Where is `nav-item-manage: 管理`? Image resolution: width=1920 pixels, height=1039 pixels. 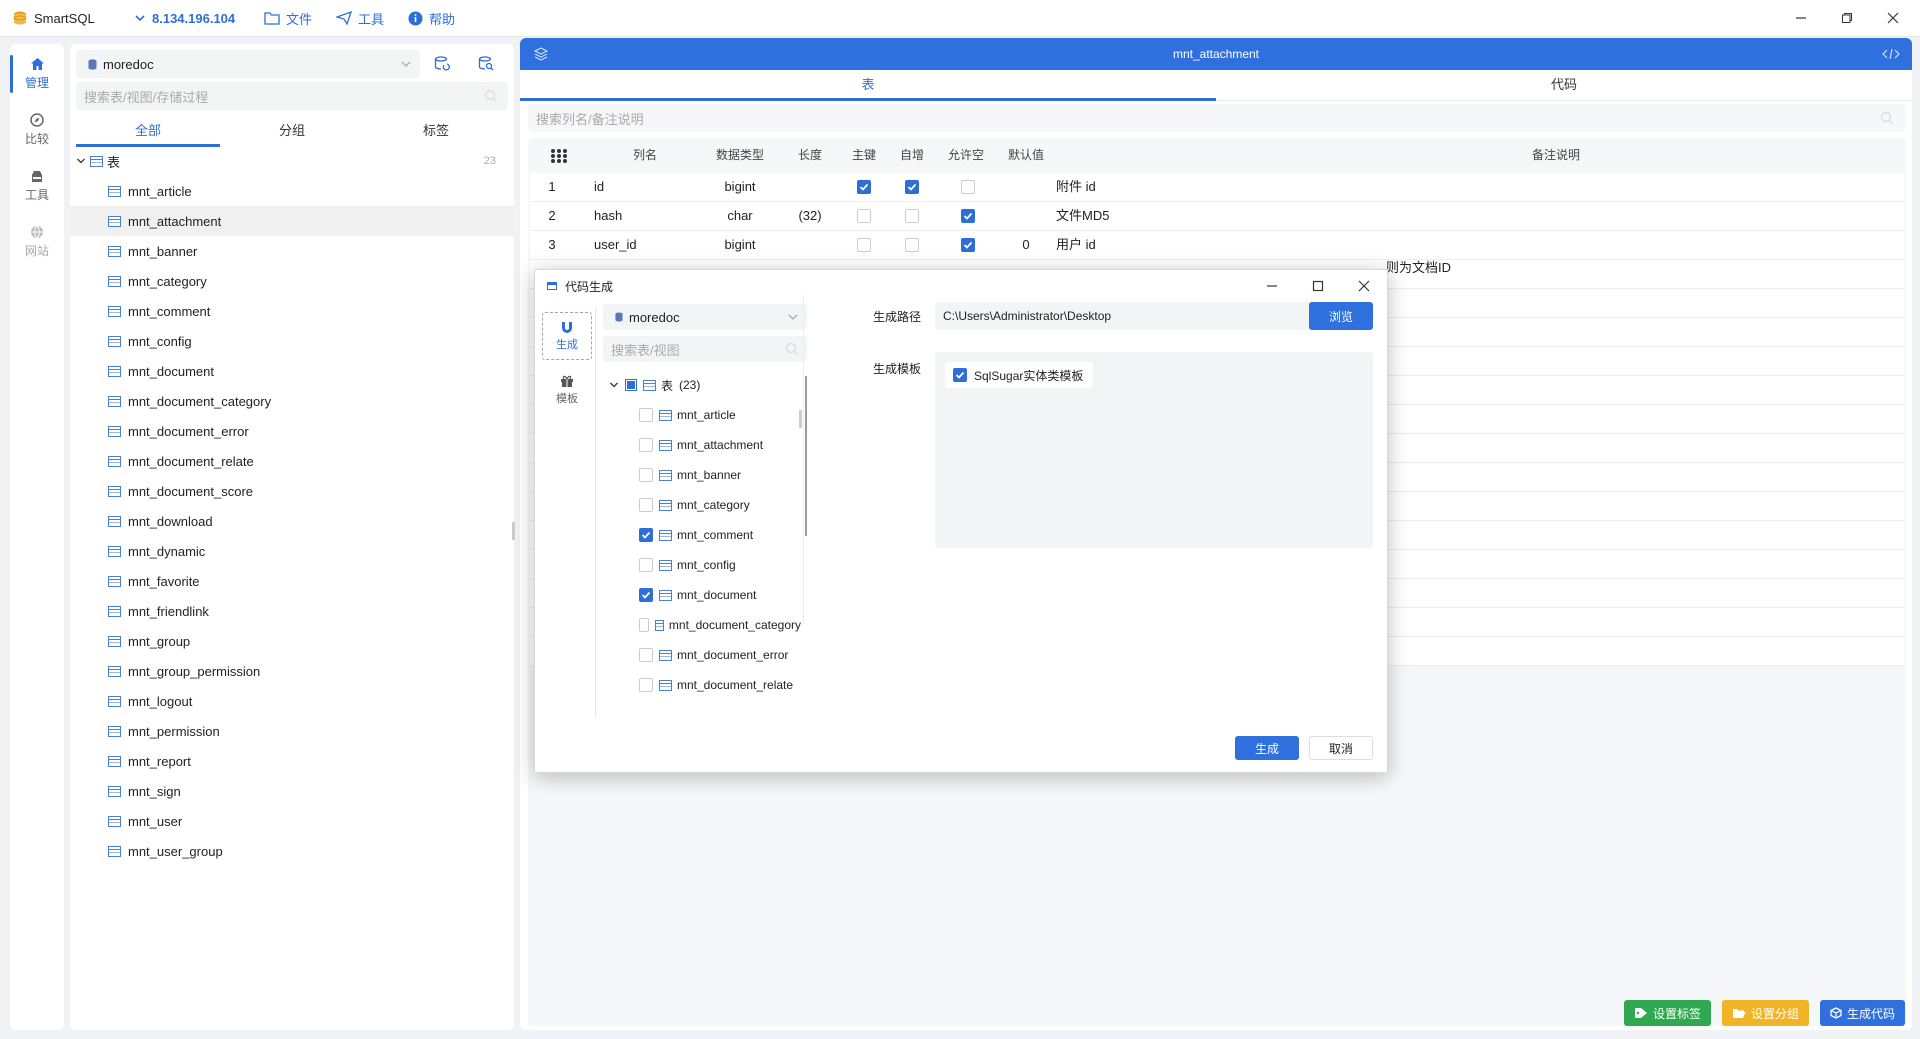
nav-item-manage: 管理 is located at coordinates (37, 74).